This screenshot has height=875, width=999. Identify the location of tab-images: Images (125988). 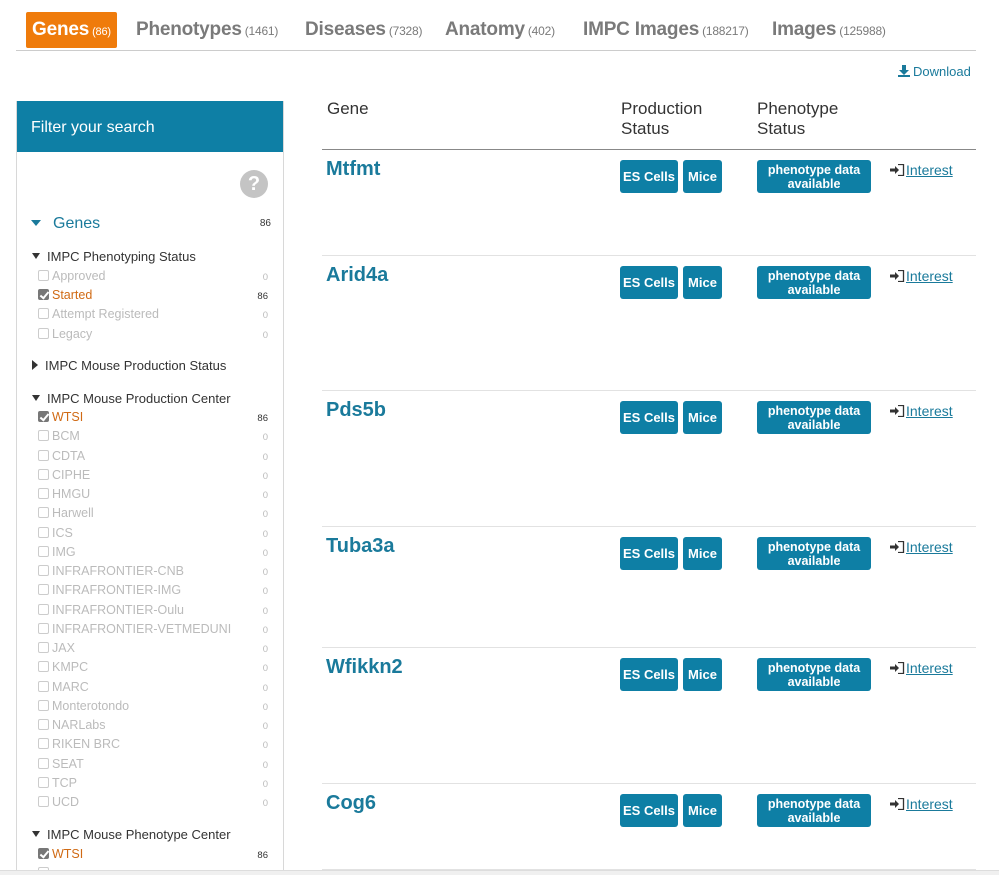
(829, 30).